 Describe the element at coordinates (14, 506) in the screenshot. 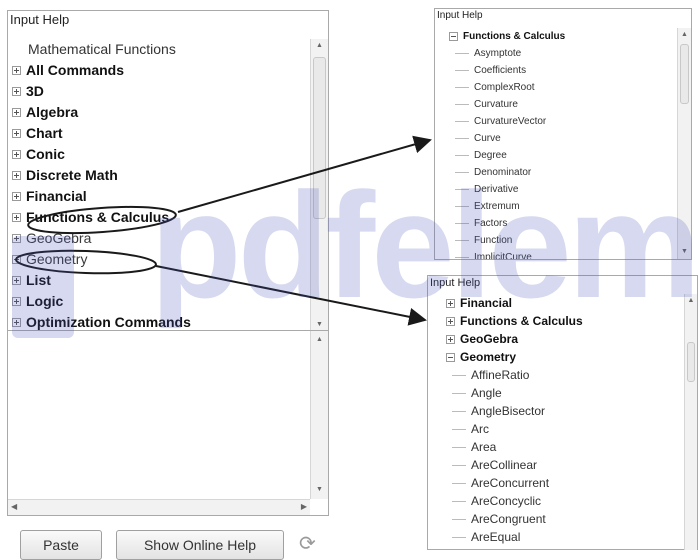

I see `scroll-left-arrow-icon: ◀` at that location.